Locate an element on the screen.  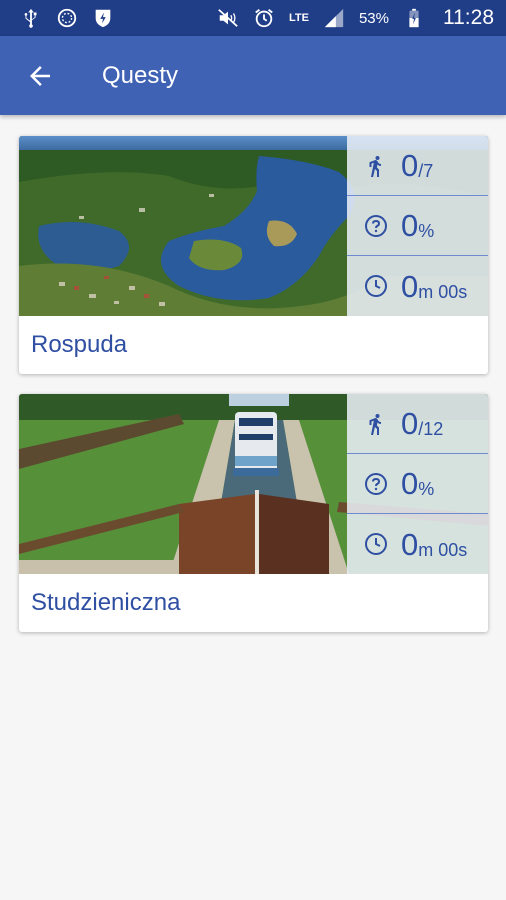
battery-percent: 53% is located at coordinates (373, 18).